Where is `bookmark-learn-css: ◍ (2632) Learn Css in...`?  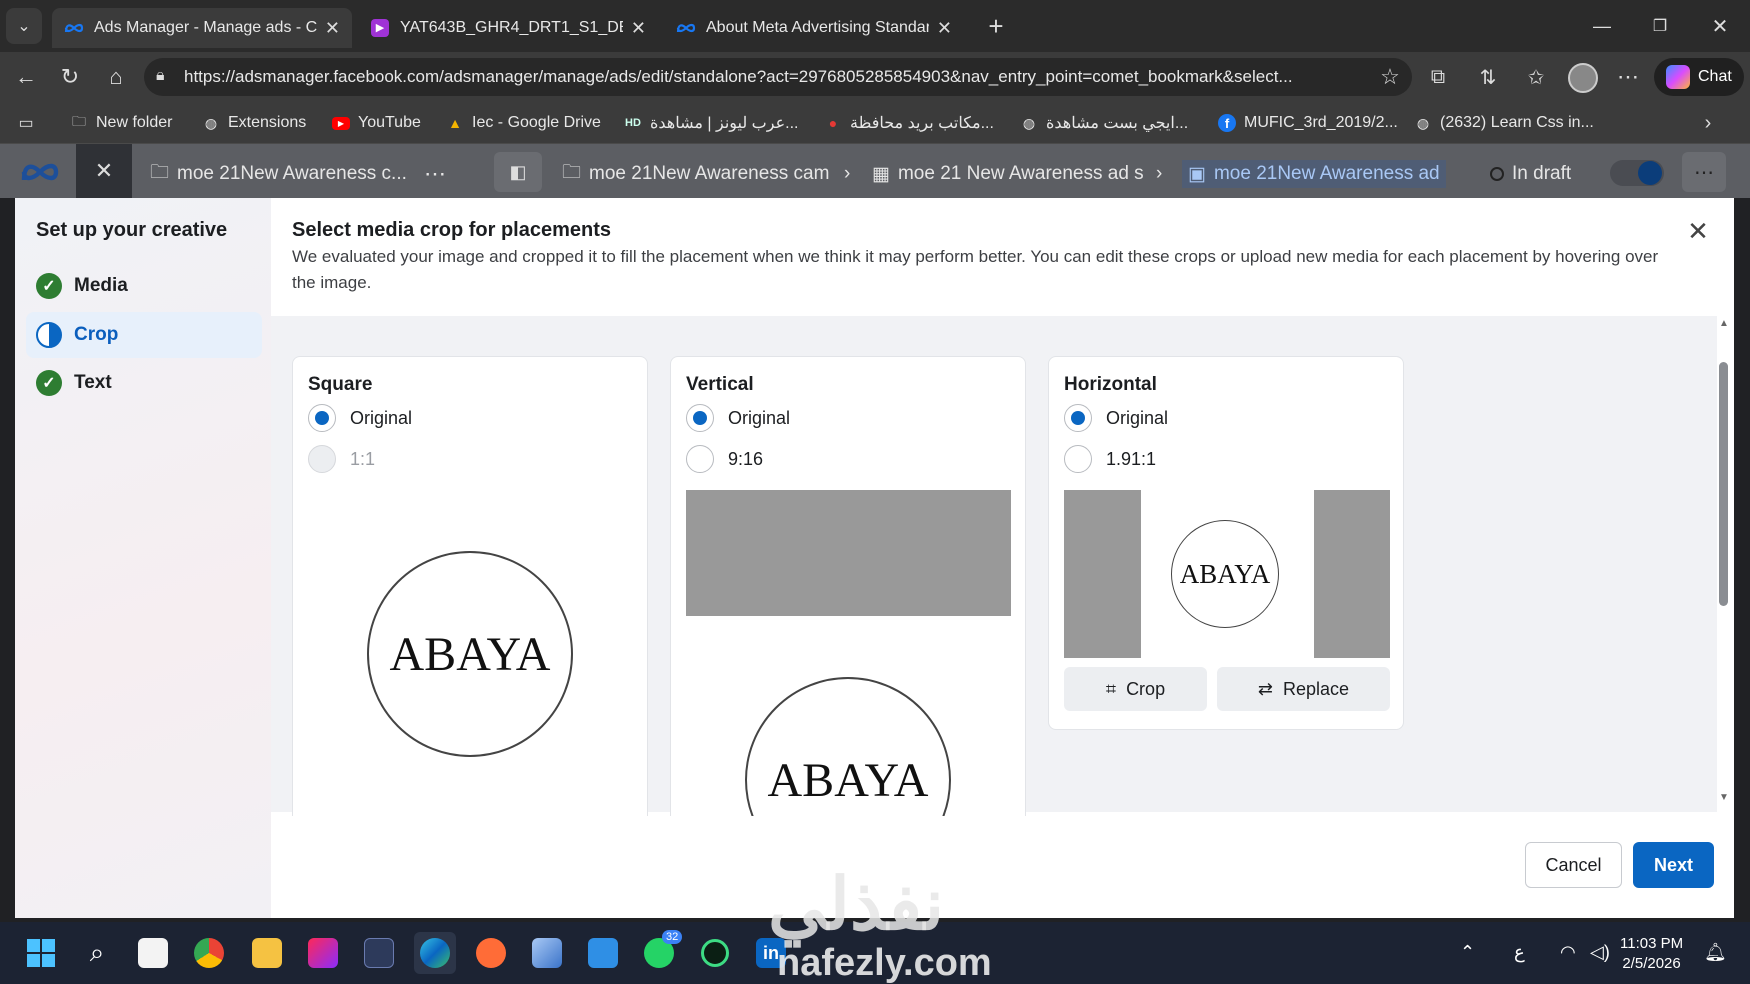
bookmark-learn-css: ◍ (2632) Learn Css in... is located at coordinates (1504, 123).